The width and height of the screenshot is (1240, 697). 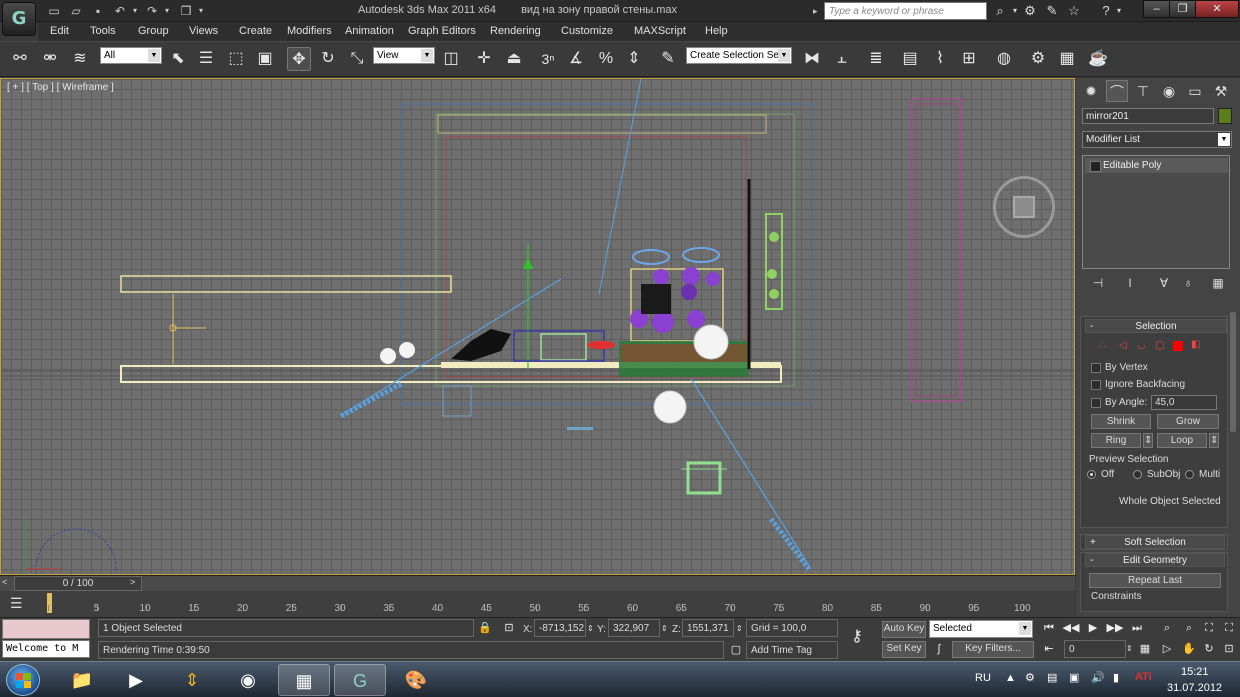 What do you see at coordinates (1157, 139) in the screenshot?
I see `modifier-list-dropdown: Modifier List ▼` at bounding box center [1157, 139].